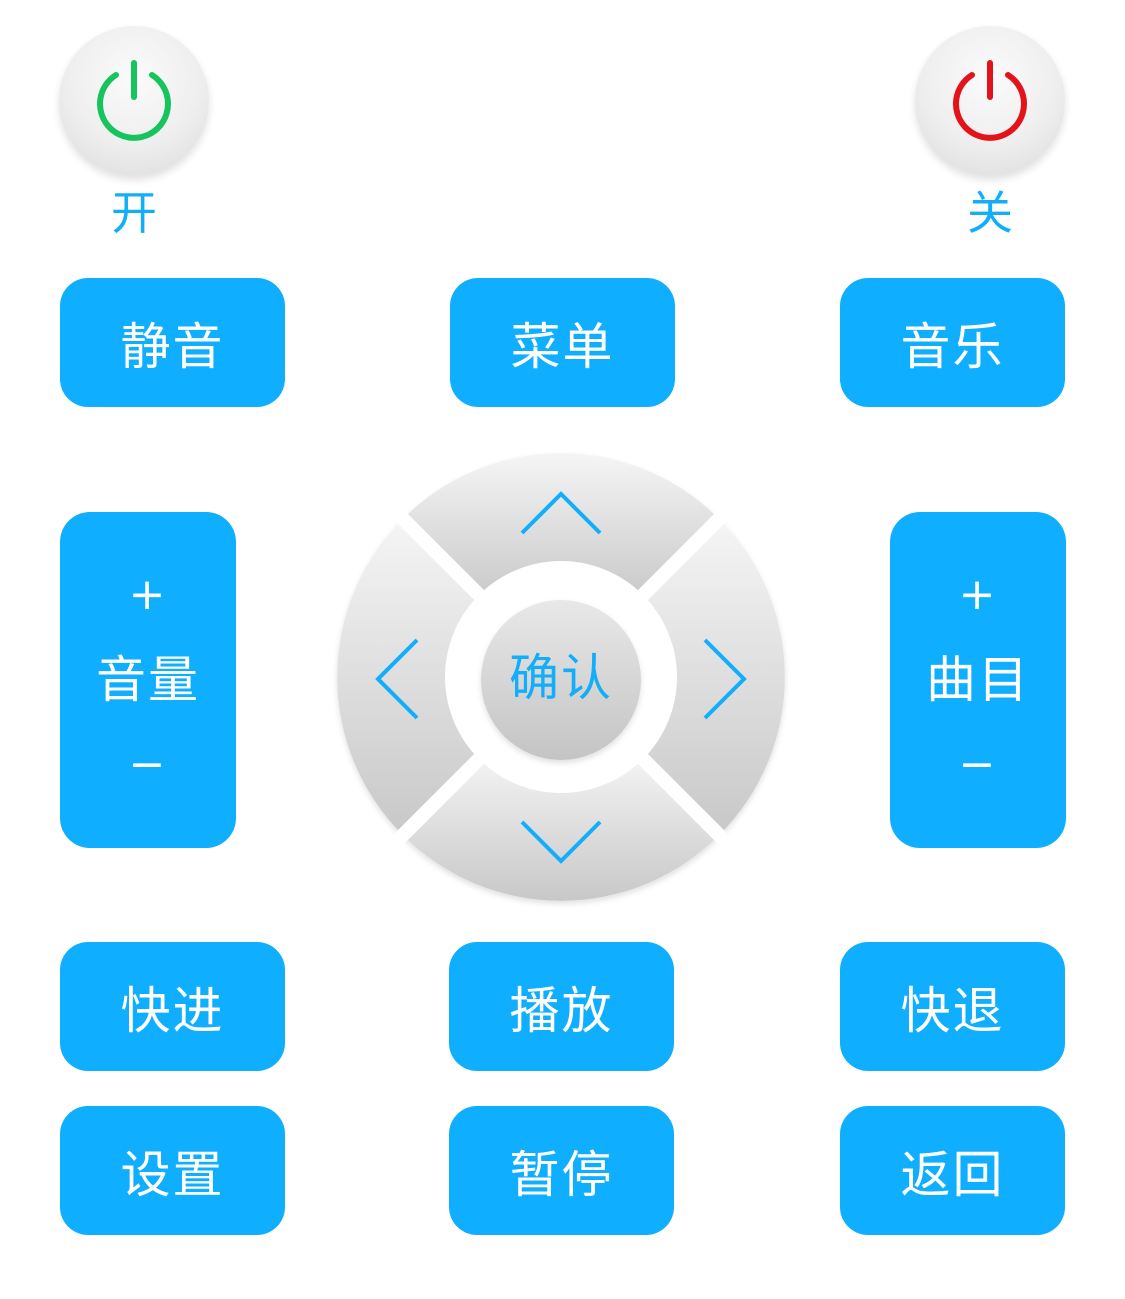 This screenshot has width=1125, height=1299. I want to click on track-control: + 曲目 −, so click(978, 680).